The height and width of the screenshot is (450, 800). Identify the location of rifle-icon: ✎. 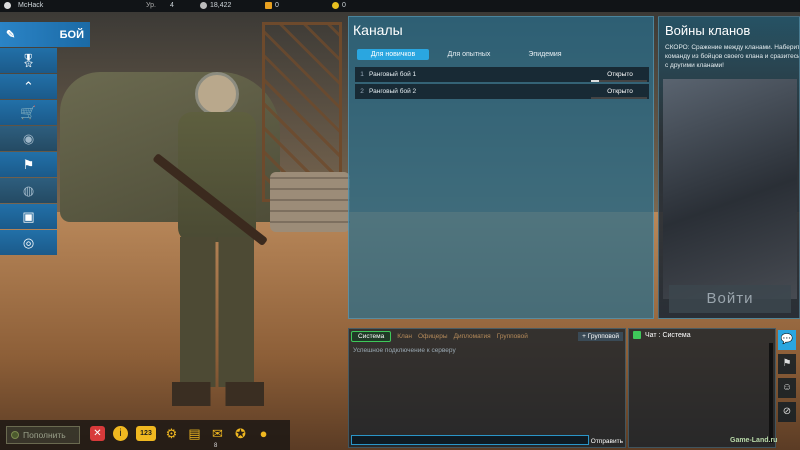
(11, 35).